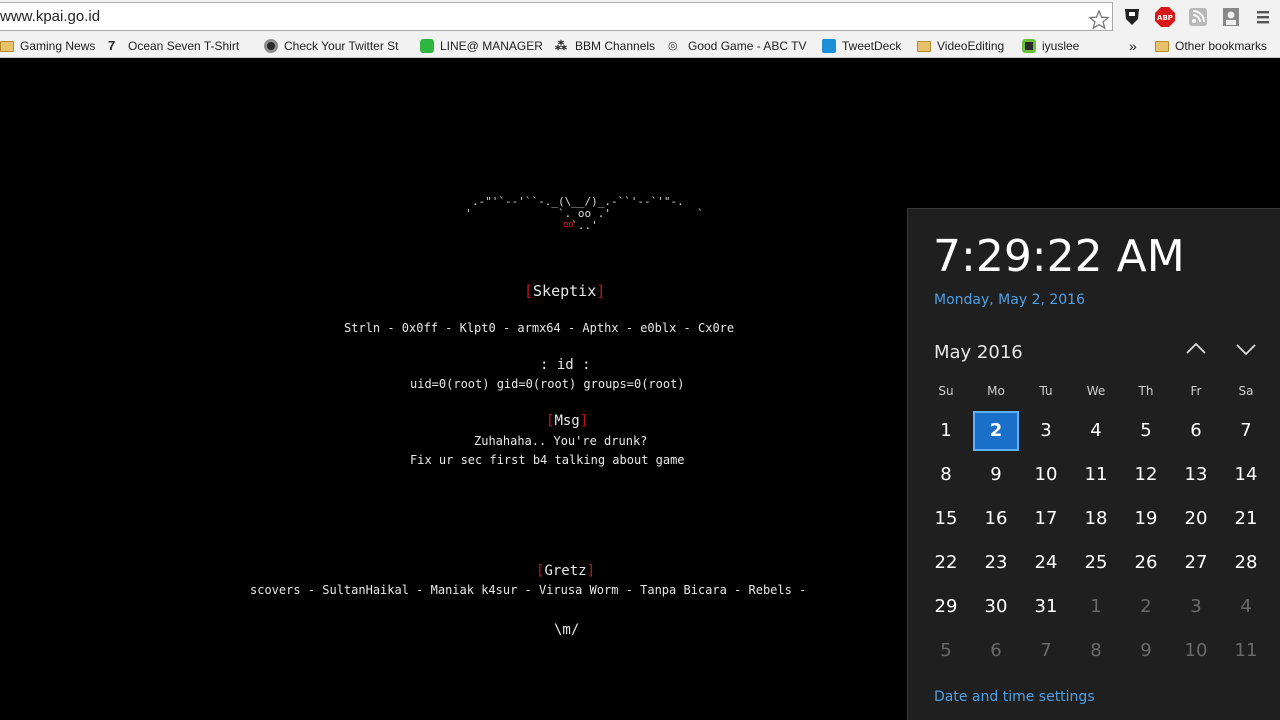 This screenshot has height=720, width=1280. I want to click on calendar-day: 28, so click(1246, 563).